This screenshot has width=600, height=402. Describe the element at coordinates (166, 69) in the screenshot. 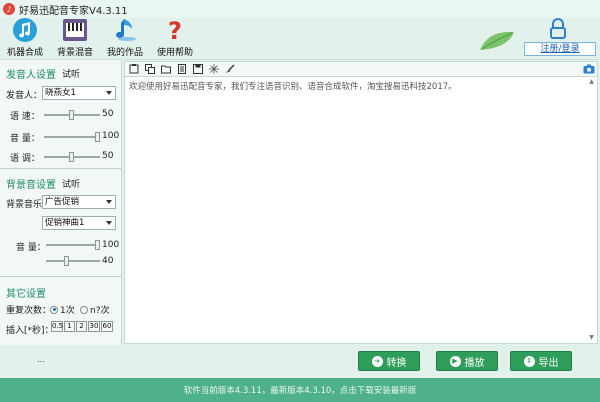

I see `open-file-icon` at that location.